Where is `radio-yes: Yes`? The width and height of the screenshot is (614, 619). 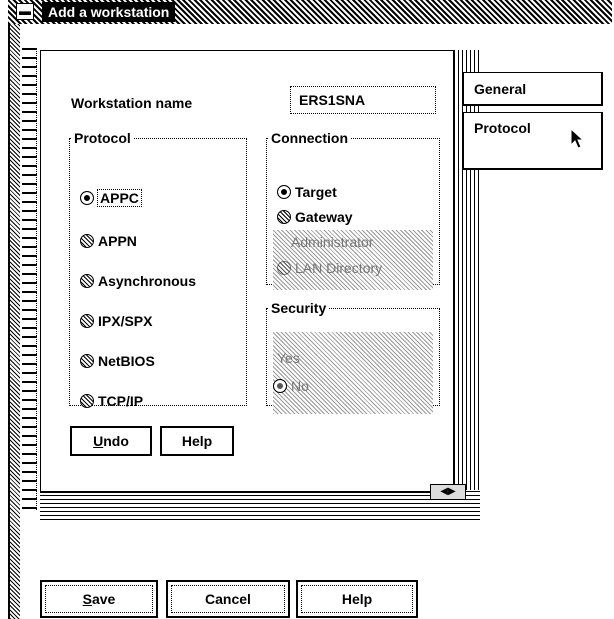 radio-yes: Yes is located at coordinates (288, 358).